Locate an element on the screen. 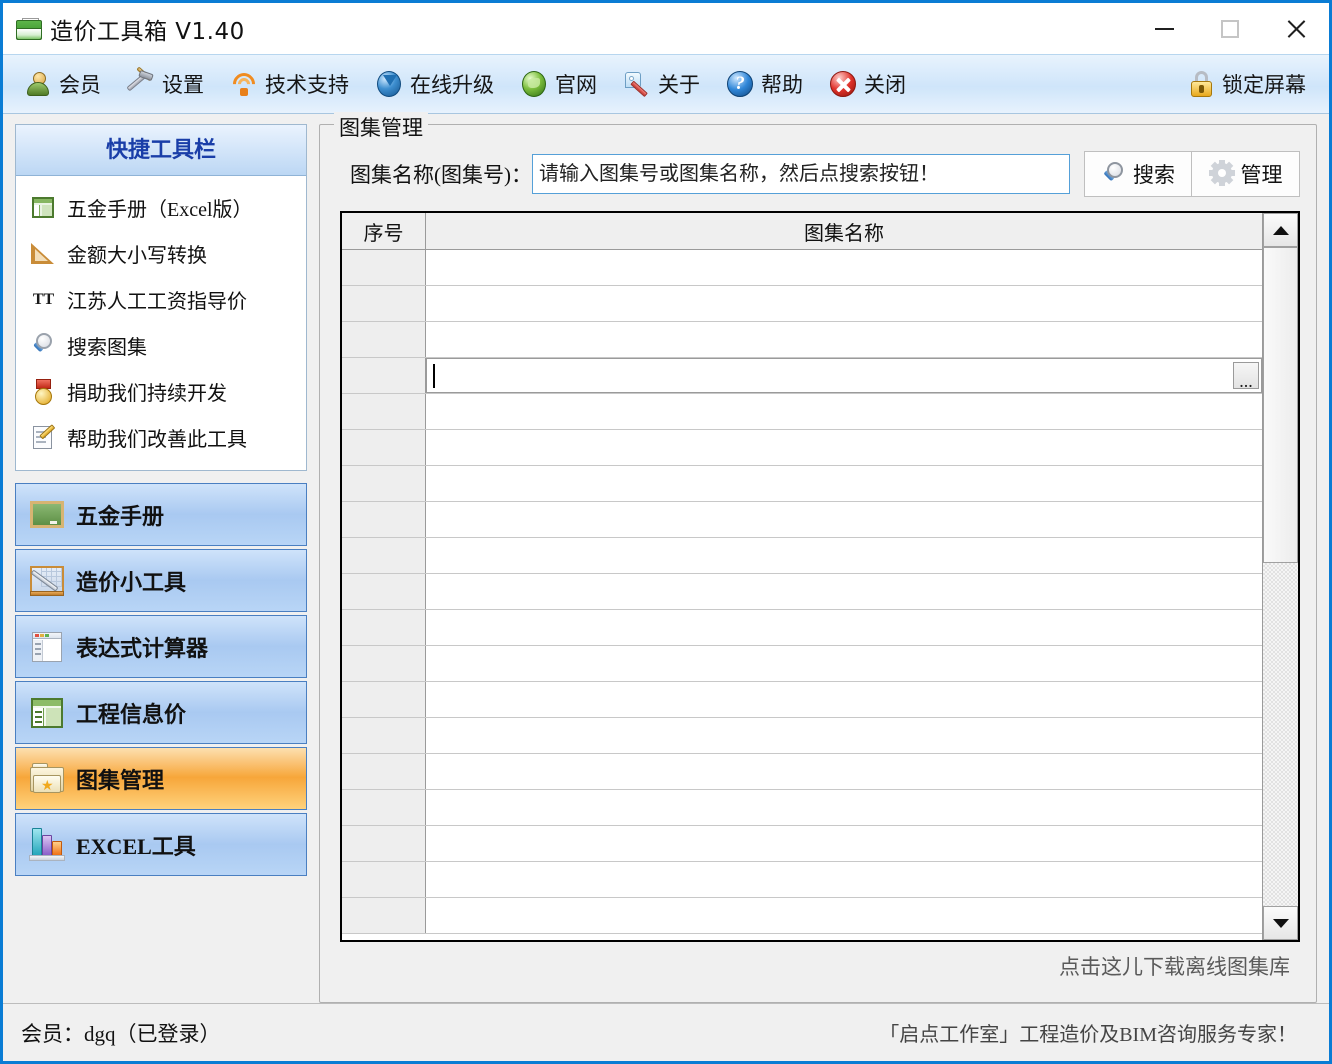 This screenshot has width=1332, height=1064. scroll-up-button is located at coordinates (1280, 230).